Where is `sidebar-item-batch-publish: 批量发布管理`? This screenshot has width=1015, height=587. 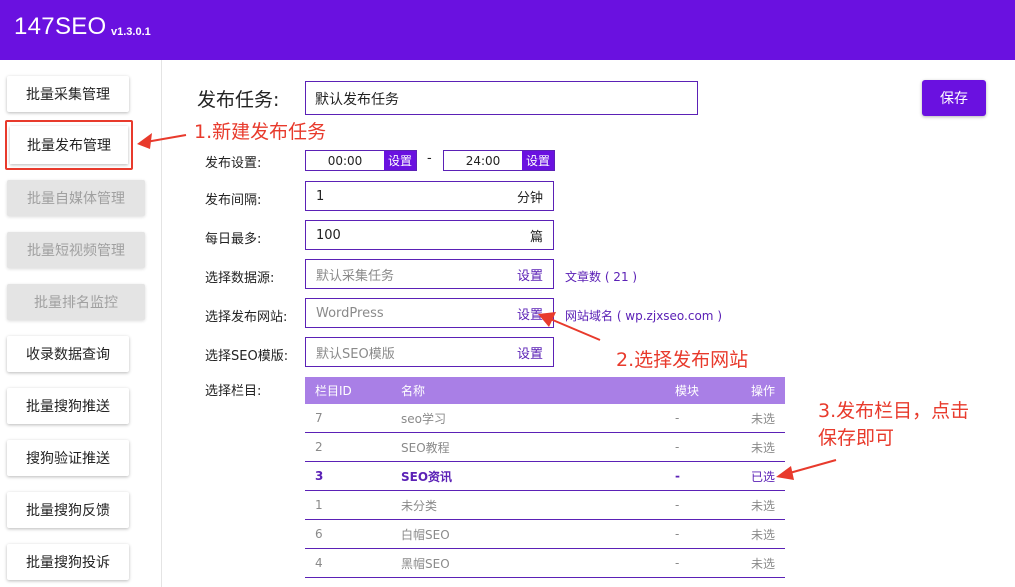 sidebar-item-batch-publish: 批量发布管理 is located at coordinates (69, 145).